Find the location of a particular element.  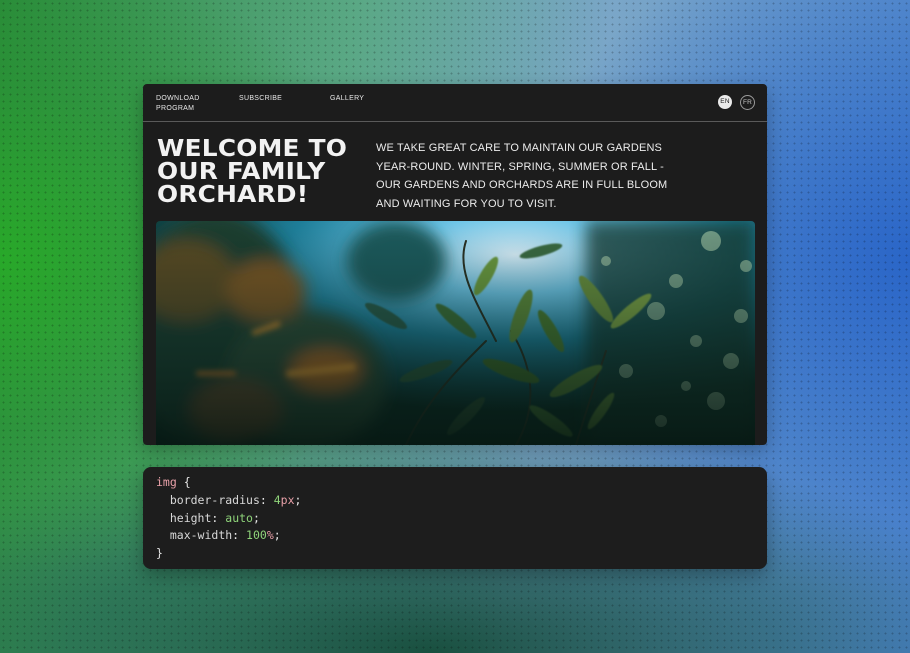

code-line-declaration: max-width: 100%; is located at coordinates (225, 535).